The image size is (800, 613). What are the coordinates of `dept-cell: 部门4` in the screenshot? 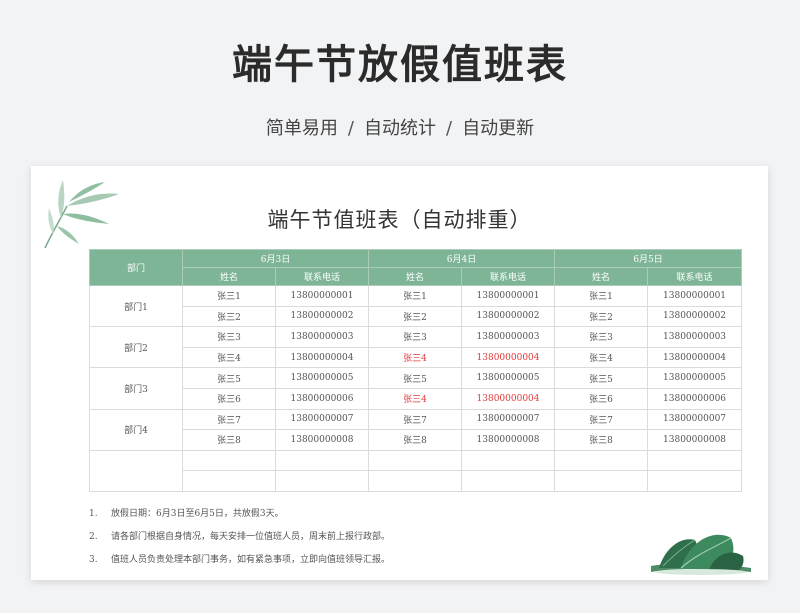 It's located at (136, 429).